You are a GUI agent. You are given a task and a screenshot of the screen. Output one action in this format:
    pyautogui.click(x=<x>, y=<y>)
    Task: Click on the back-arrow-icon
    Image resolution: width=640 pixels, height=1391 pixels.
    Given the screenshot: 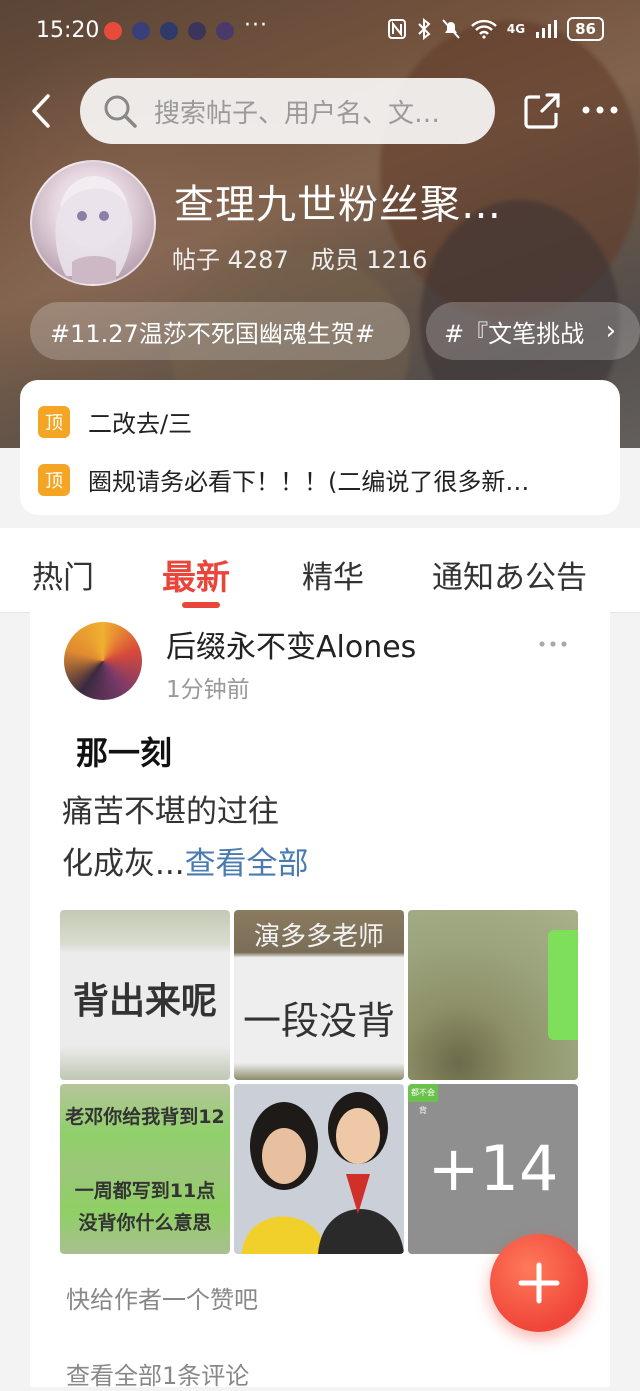 What is the action you would take?
    pyautogui.click(x=42, y=111)
    